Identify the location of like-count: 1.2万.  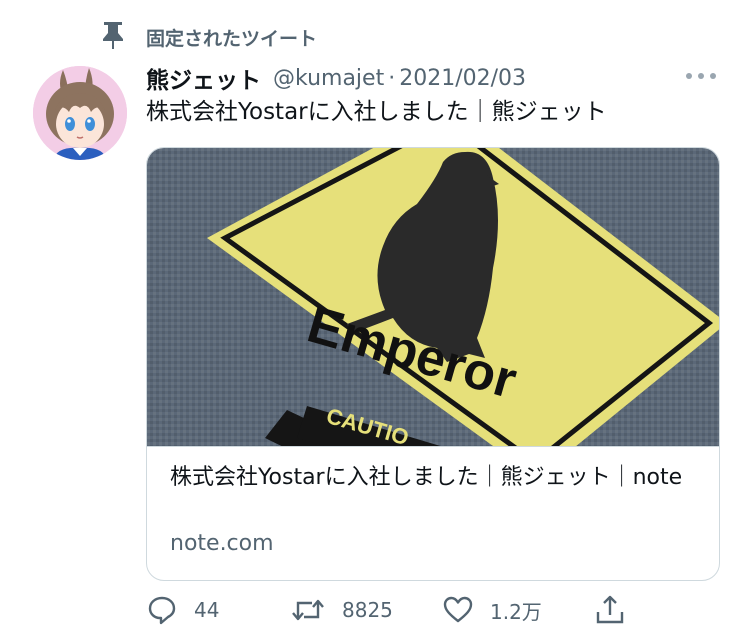
(516, 611).